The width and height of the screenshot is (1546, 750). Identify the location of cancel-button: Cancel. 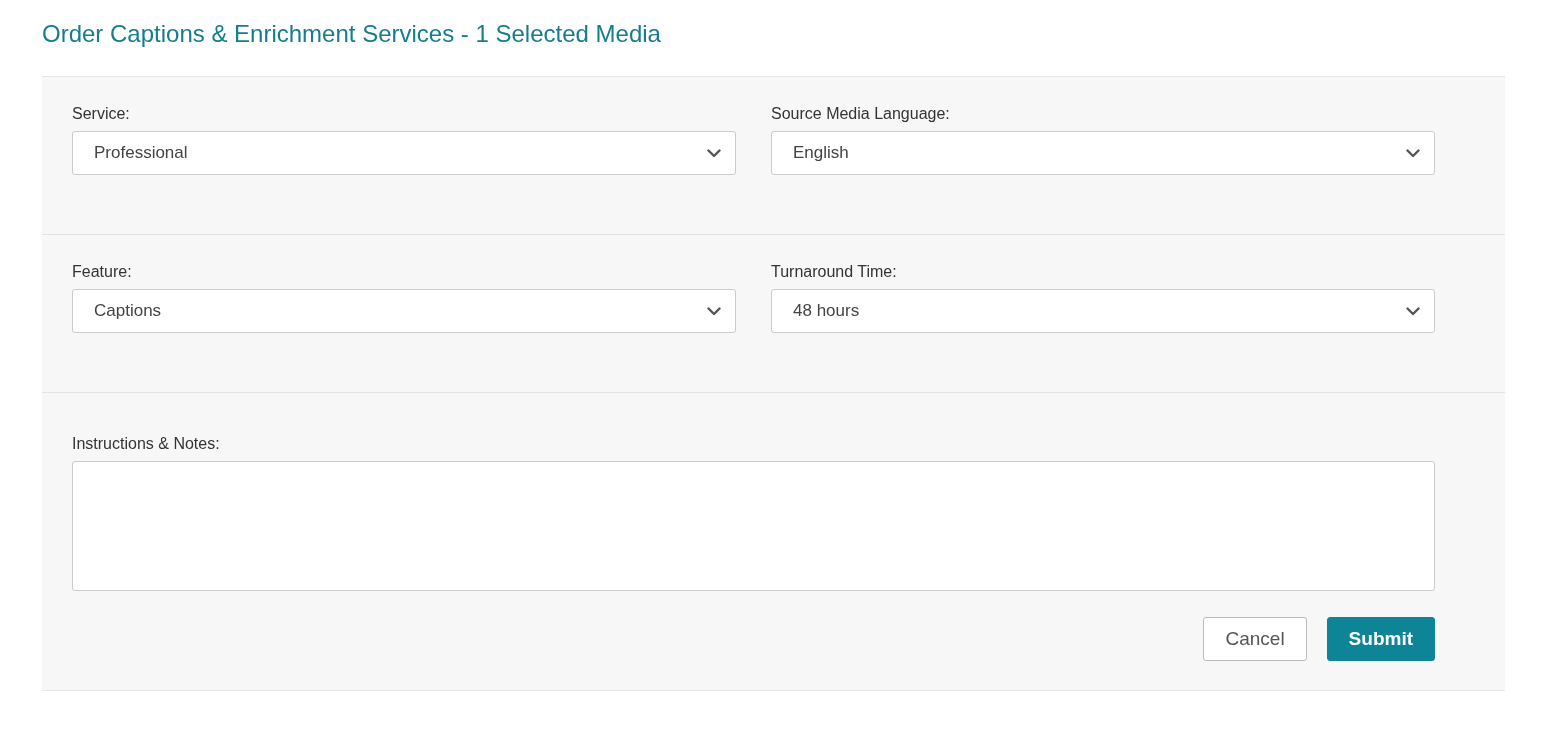
(1255, 639).